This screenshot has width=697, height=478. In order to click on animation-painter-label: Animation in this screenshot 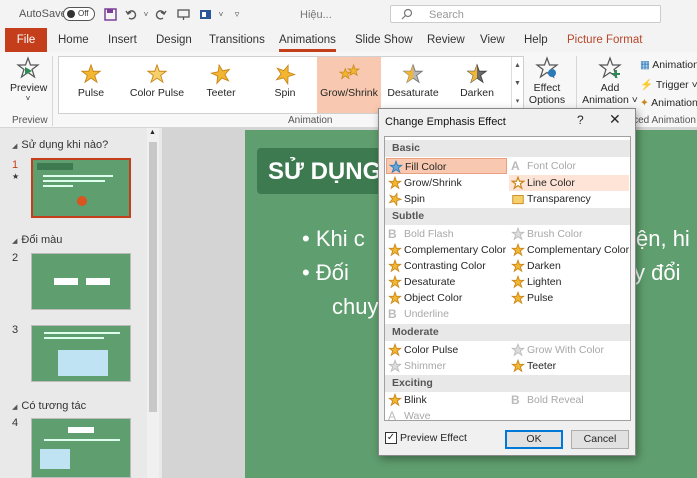, I will do `click(674, 103)`.